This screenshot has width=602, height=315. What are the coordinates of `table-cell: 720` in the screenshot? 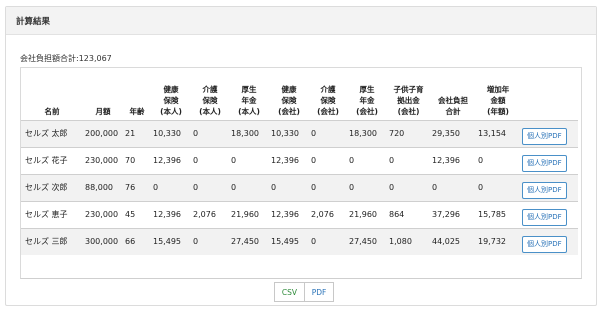 It's located at (408, 133).